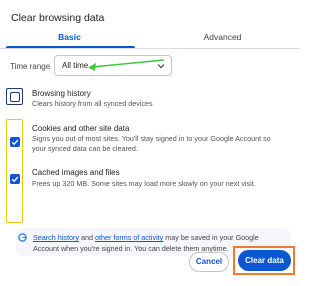  Describe the element at coordinates (126, 65) in the screenshot. I see `annotation-arrow` at that location.